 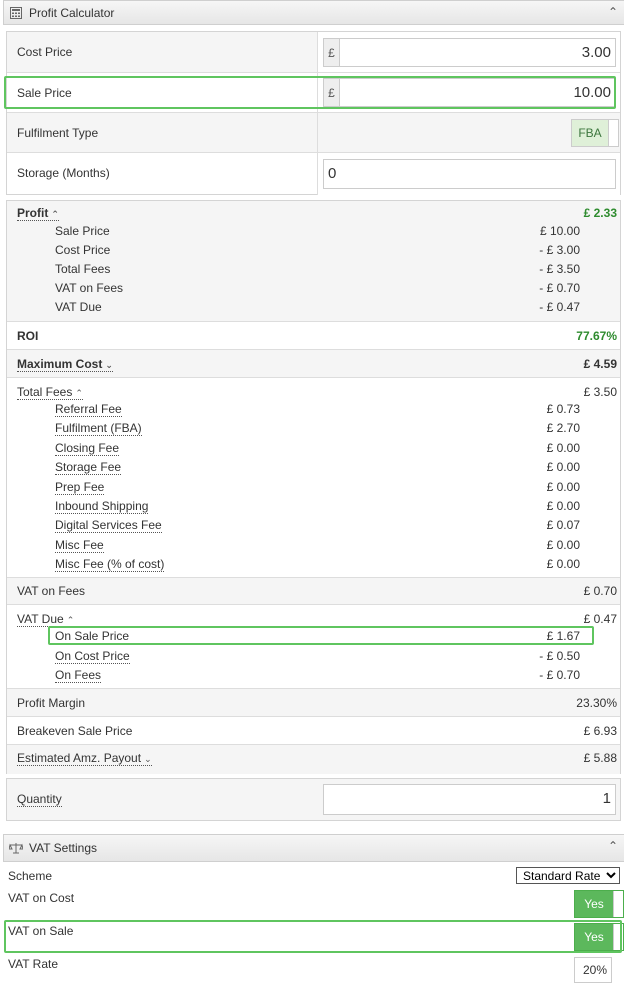 I want to click on profit-breakdown-item-label: VAT Due, so click(x=78, y=307).